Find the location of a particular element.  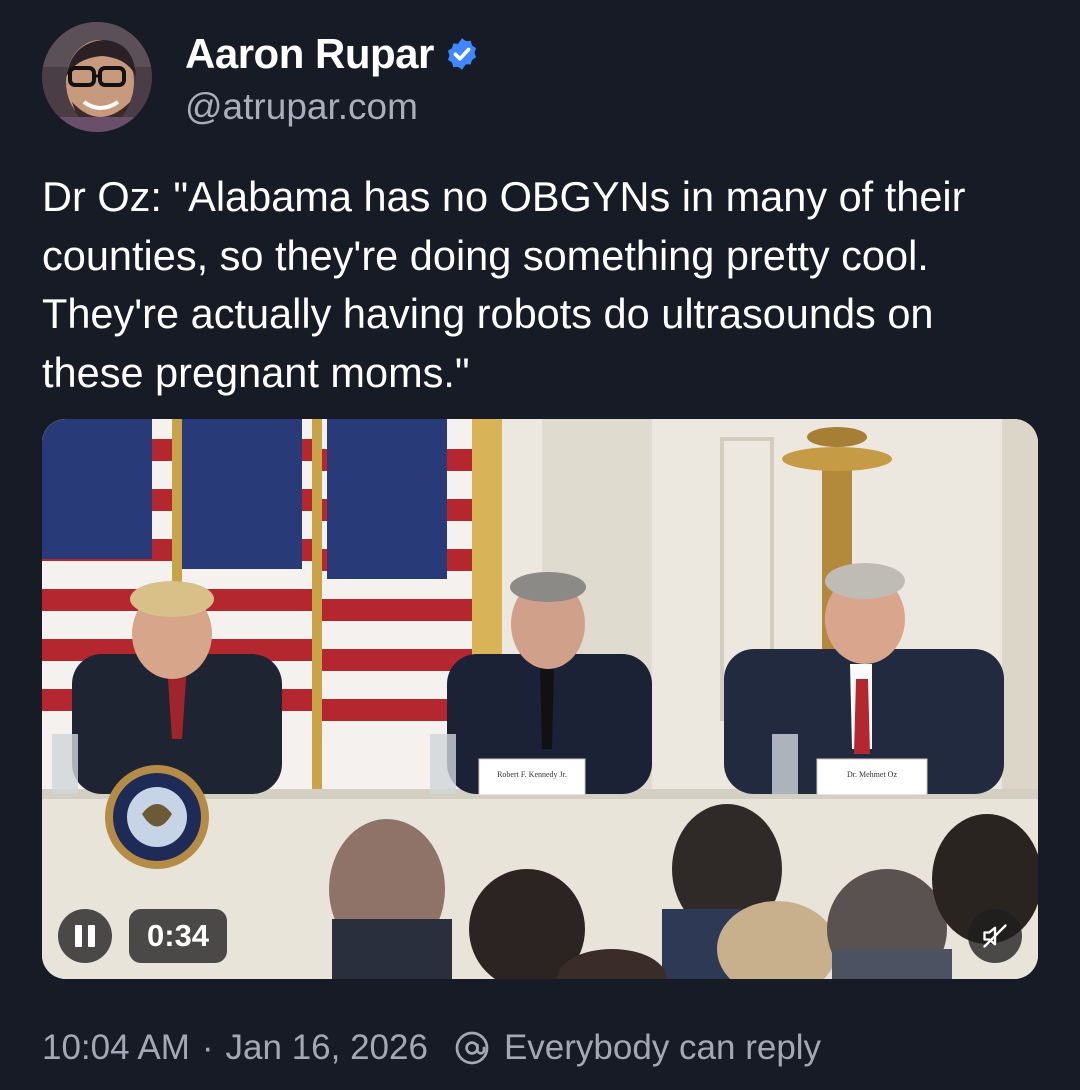

verified-badge-icon is located at coordinates (461, 54).